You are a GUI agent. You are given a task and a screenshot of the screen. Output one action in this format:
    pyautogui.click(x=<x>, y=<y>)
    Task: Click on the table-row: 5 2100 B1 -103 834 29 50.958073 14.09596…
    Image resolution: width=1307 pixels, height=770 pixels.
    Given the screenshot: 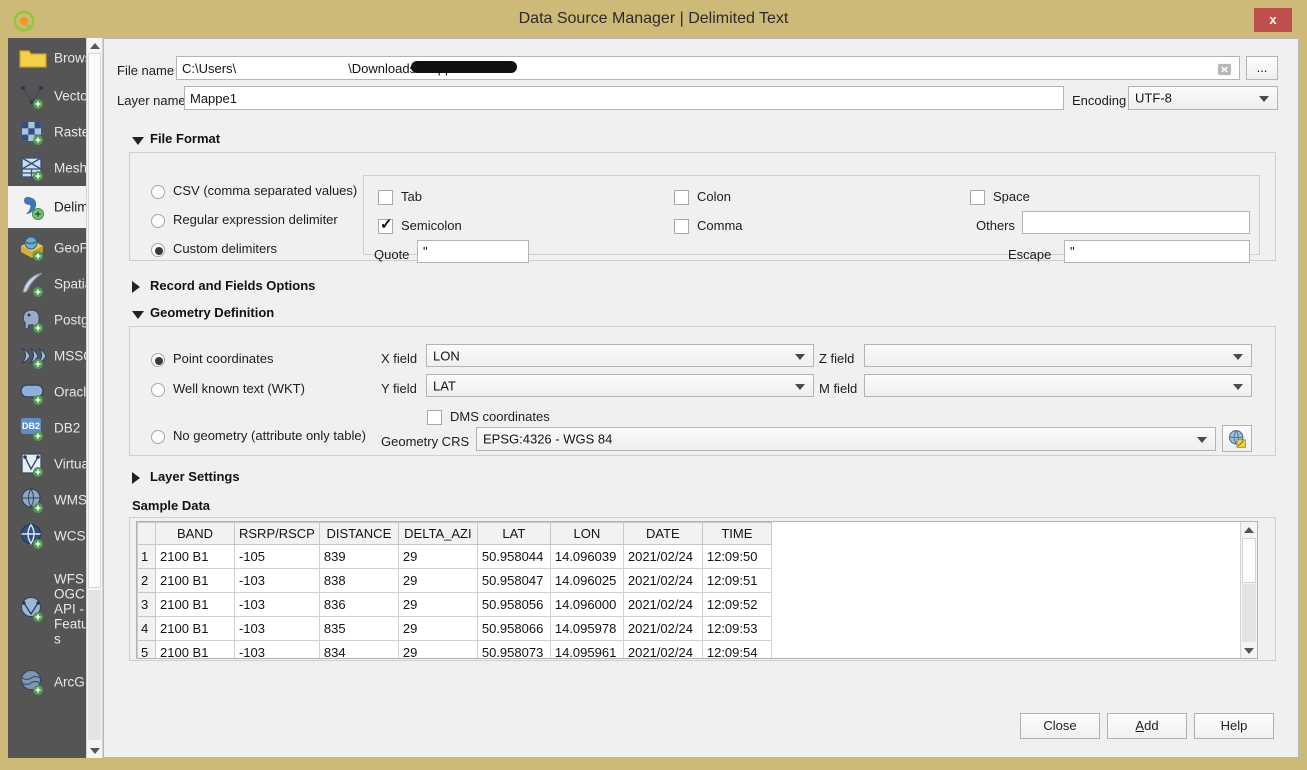 What is the action you would take?
    pyautogui.click(x=454, y=649)
    